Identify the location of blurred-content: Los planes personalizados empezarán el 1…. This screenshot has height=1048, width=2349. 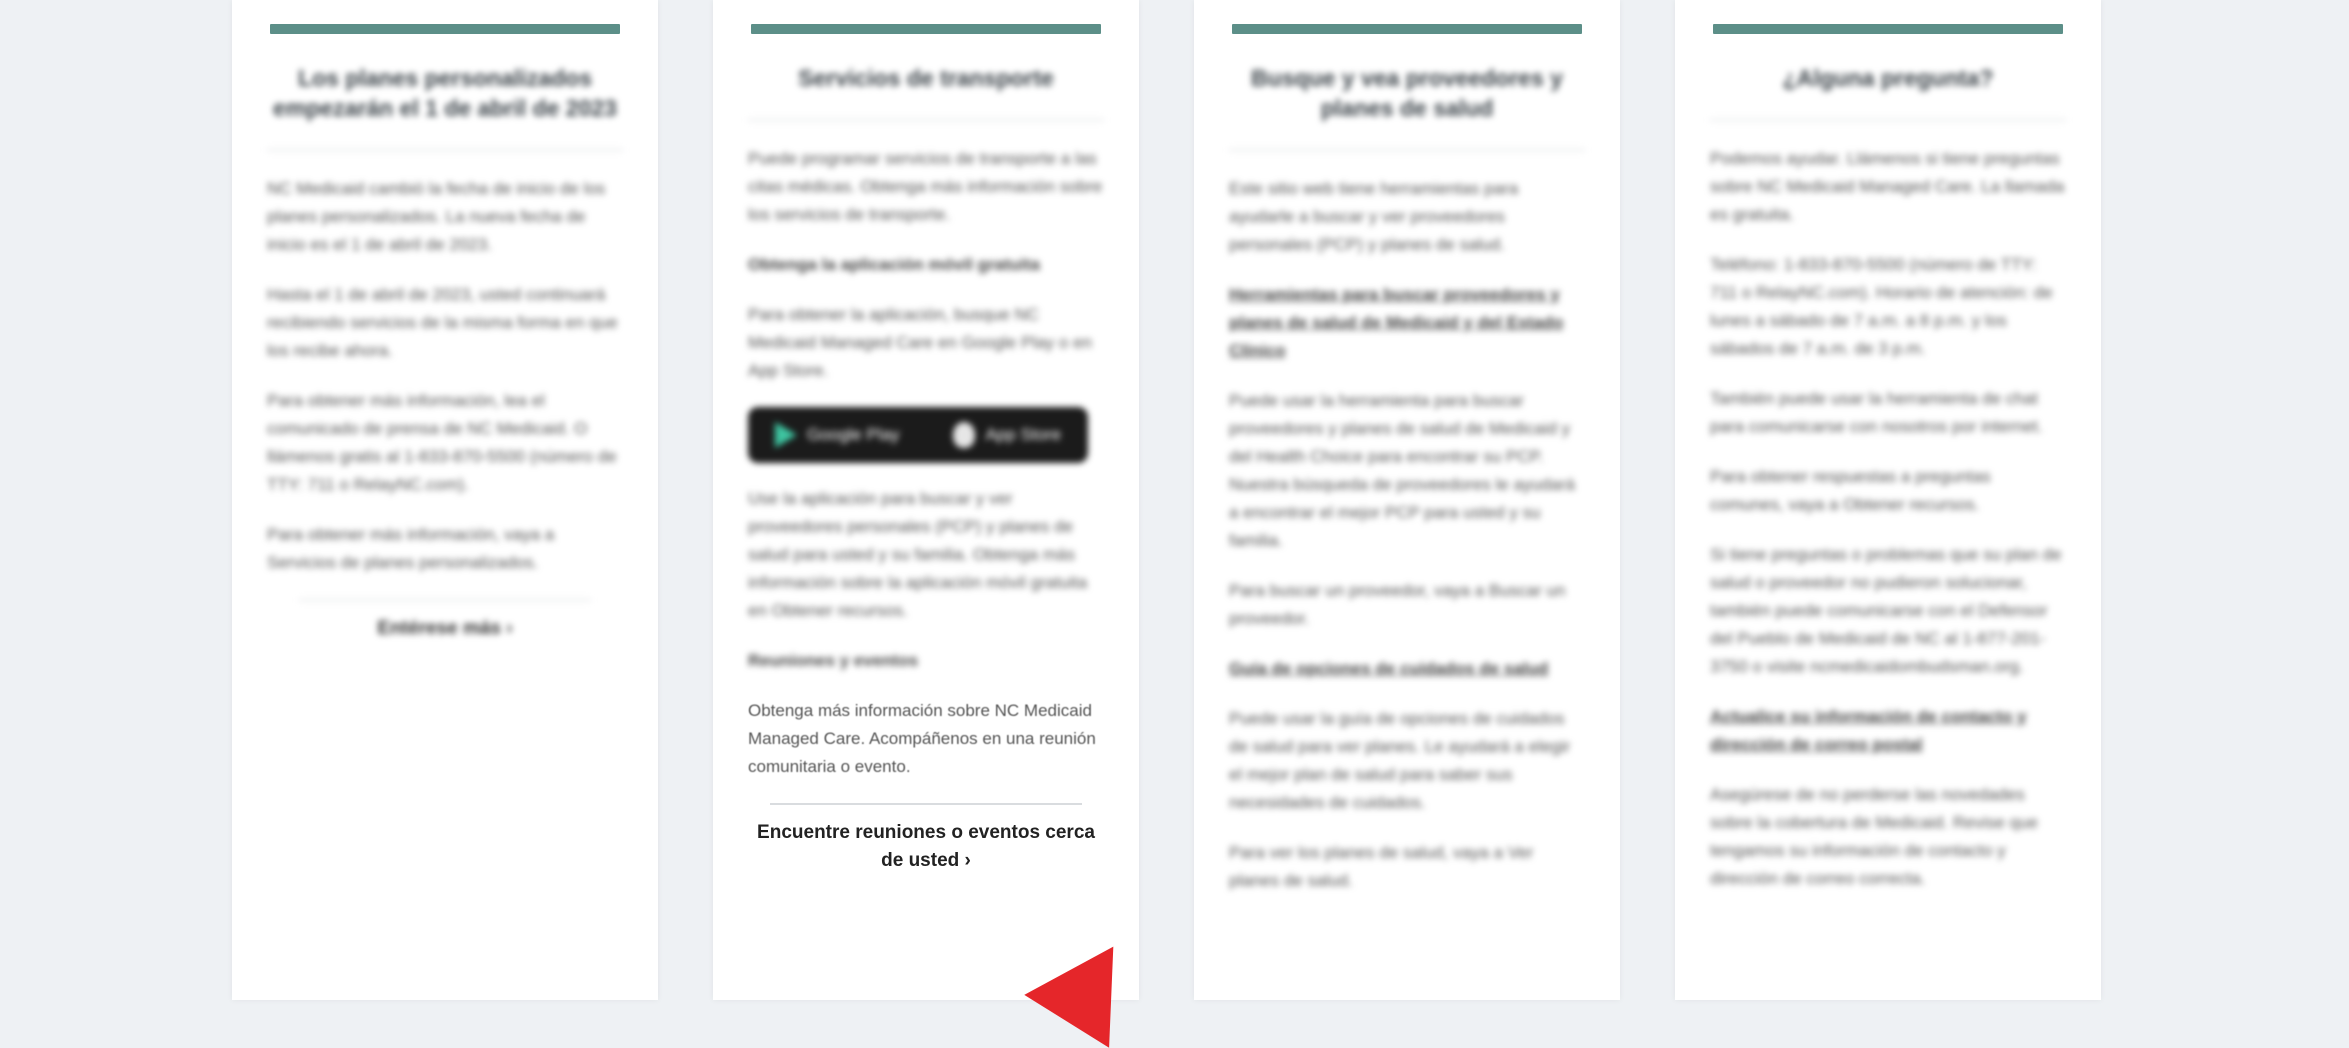
(445, 321).